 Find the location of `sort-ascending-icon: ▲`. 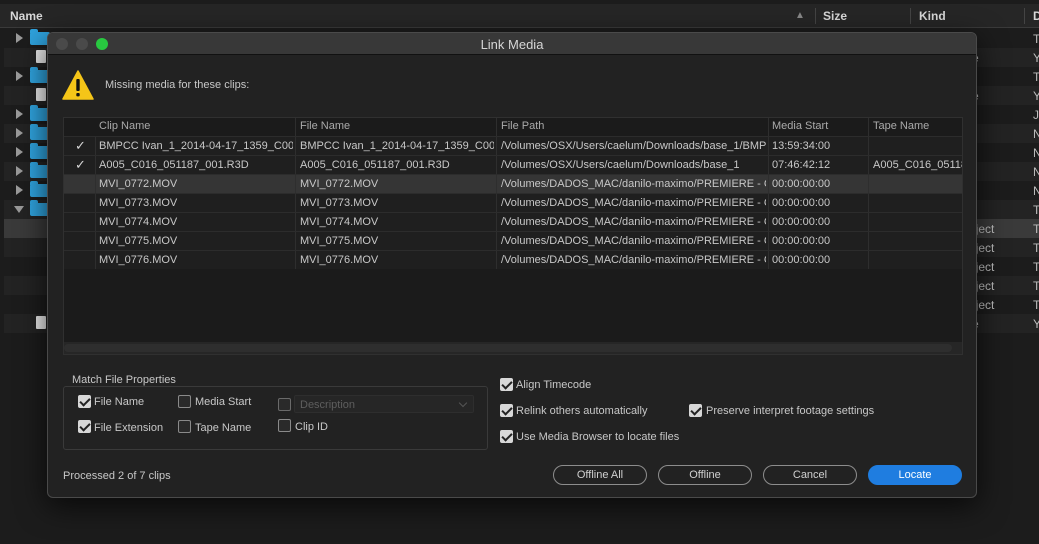

sort-ascending-icon: ▲ is located at coordinates (800, 15).